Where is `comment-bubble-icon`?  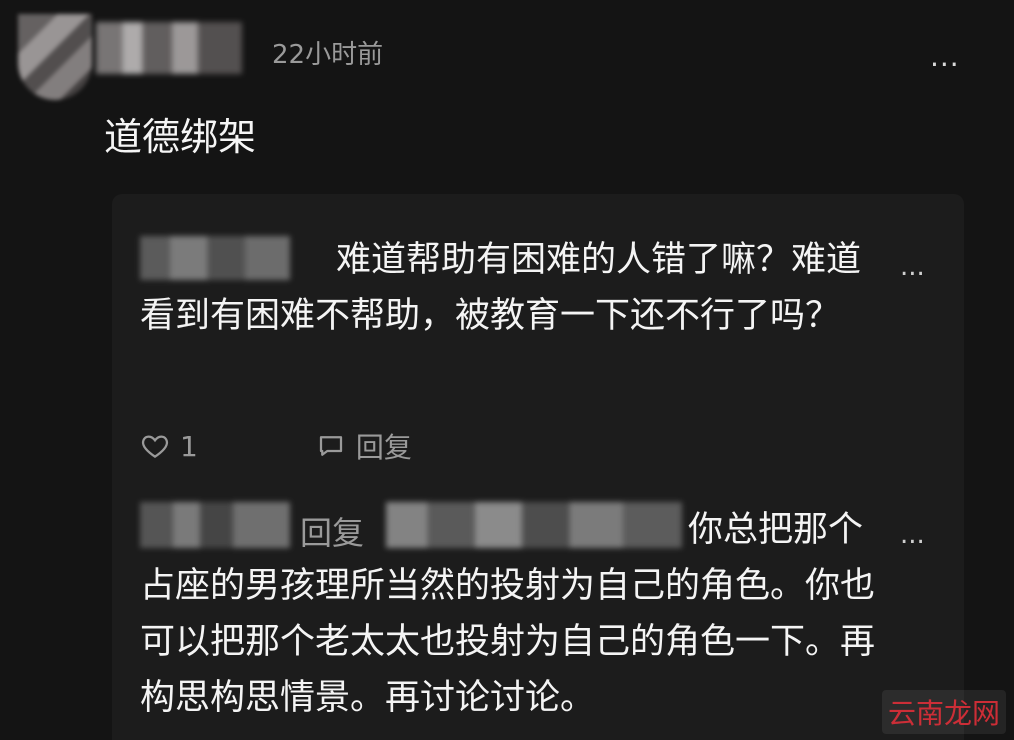 comment-bubble-icon is located at coordinates (330, 446).